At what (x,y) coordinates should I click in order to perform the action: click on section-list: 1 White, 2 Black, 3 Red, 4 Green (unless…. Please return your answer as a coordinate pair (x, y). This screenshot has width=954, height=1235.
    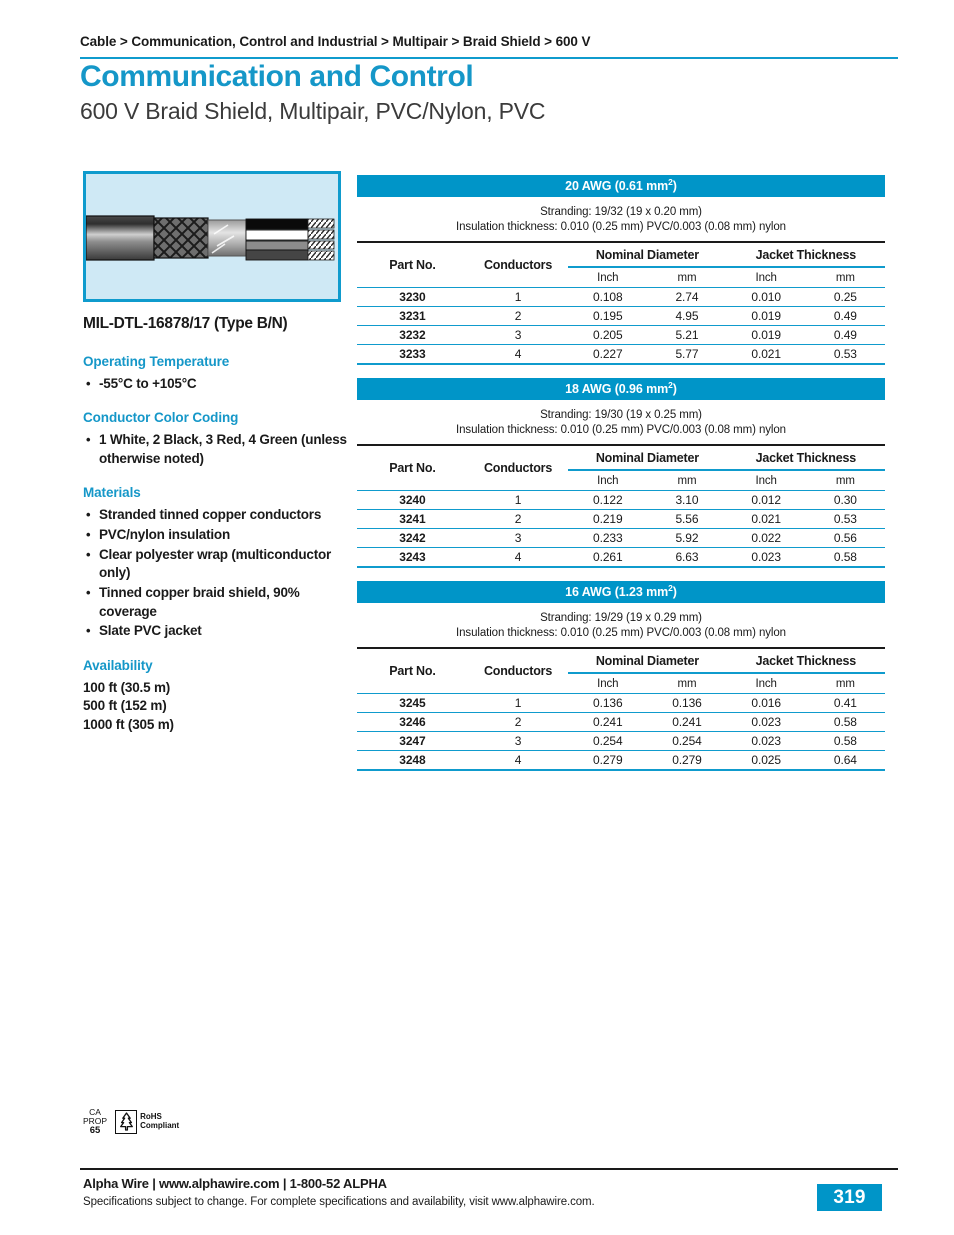
    Looking at the image, I should click on (221, 449).